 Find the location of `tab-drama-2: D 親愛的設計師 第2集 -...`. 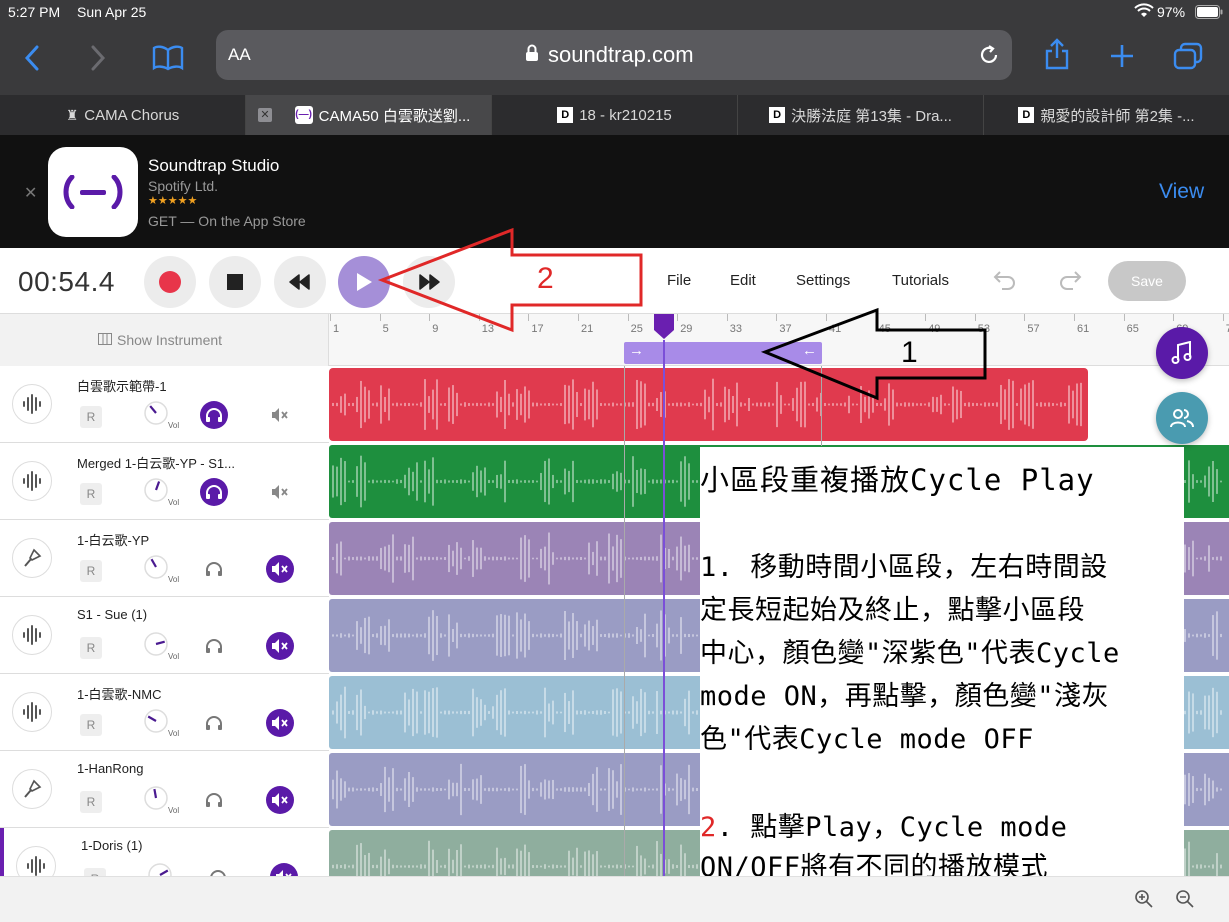

tab-drama-2: D 親愛的設計師 第2集 -... is located at coordinates (1106, 115).